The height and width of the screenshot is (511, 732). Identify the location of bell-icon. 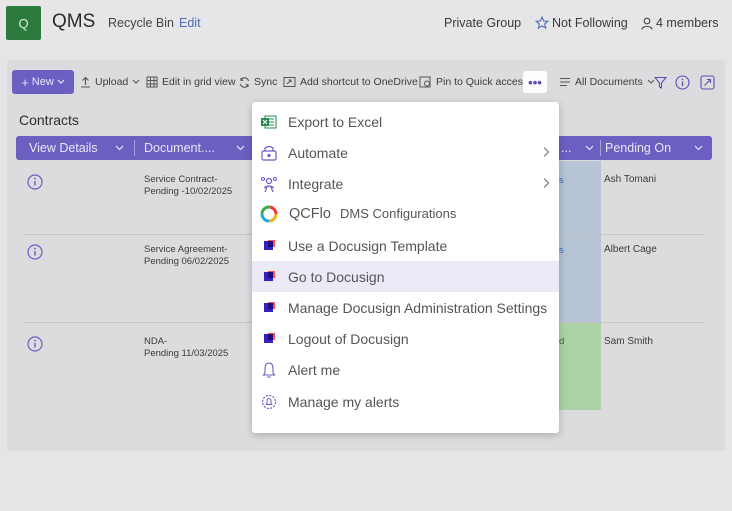
(269, 370).